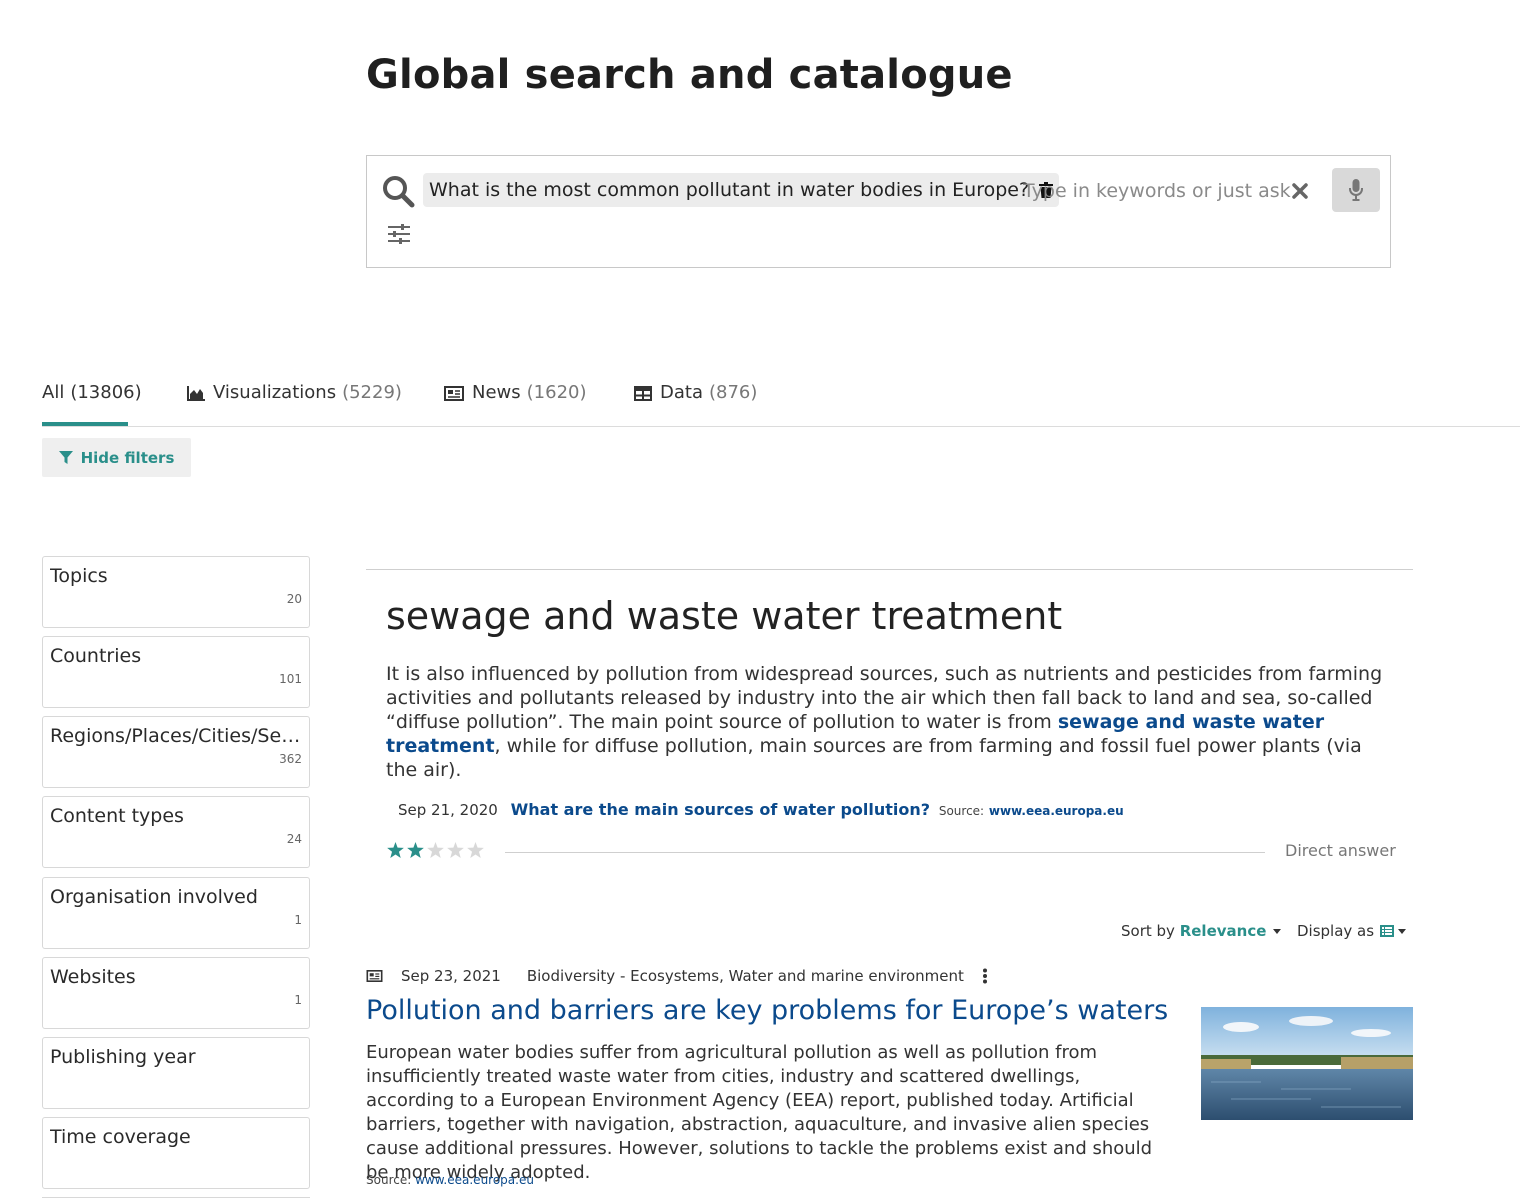 The height and width of the screenshot is (1201, 1520). What do you see at coordinates (127, 457) in the screenshot?
I see `hide-filters-label: Hide filters` at bounding box center [127, 457].